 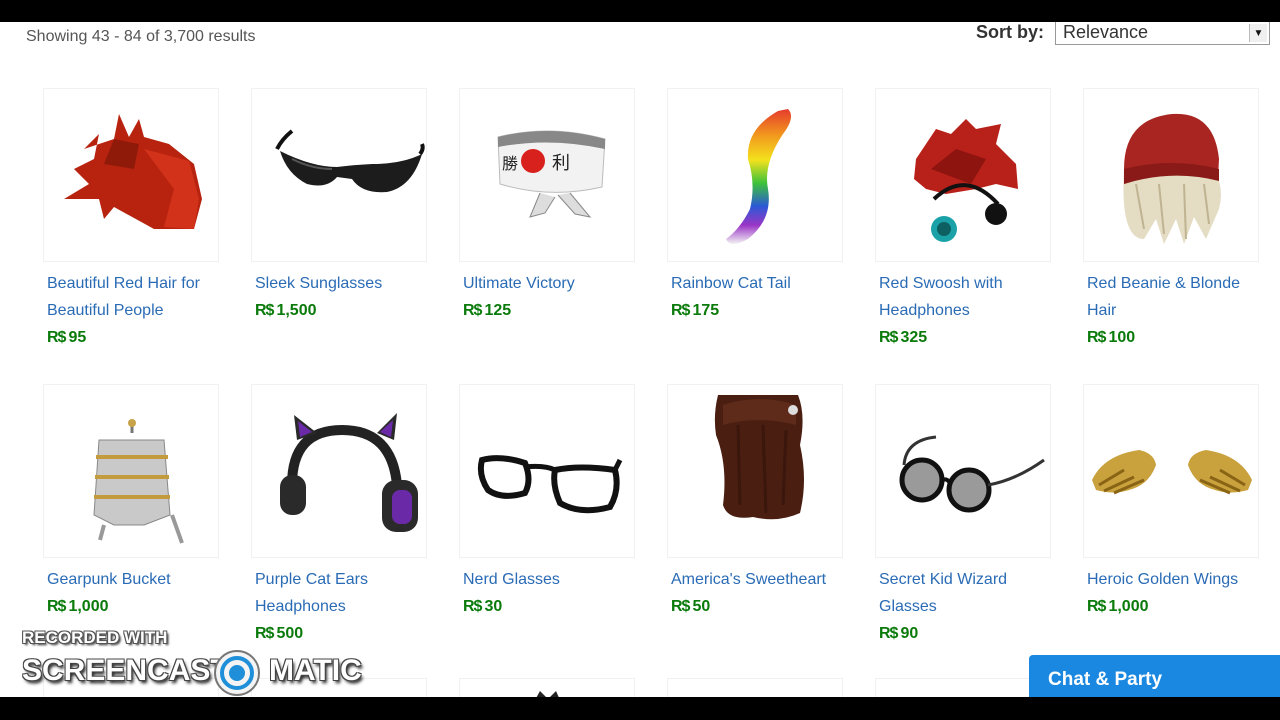 I want to click on chevron-down-icon: ▼, so click(x=1258, y=33).